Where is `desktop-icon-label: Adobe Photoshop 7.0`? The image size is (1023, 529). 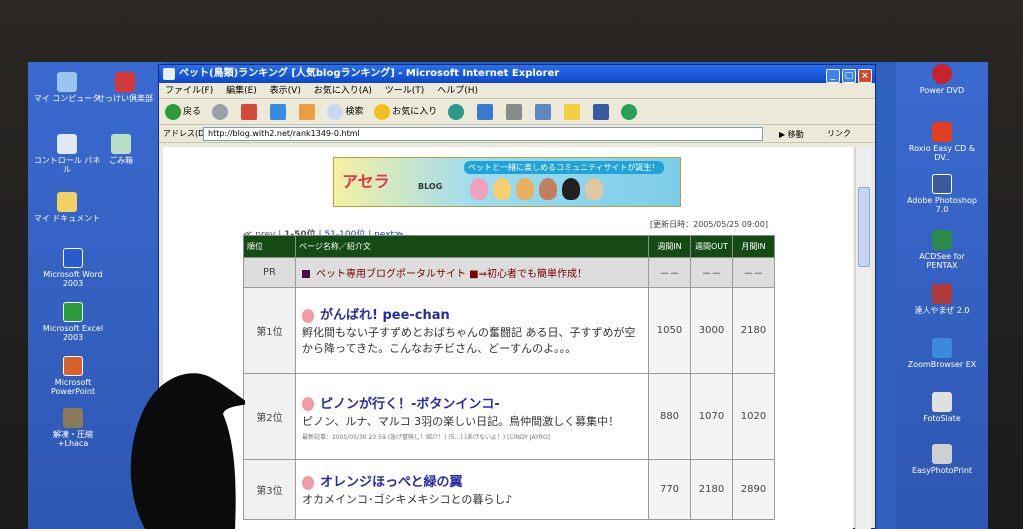 desktop-icon-label: Adobe Photoshop 7.0 is located at coordinates (942, 205).